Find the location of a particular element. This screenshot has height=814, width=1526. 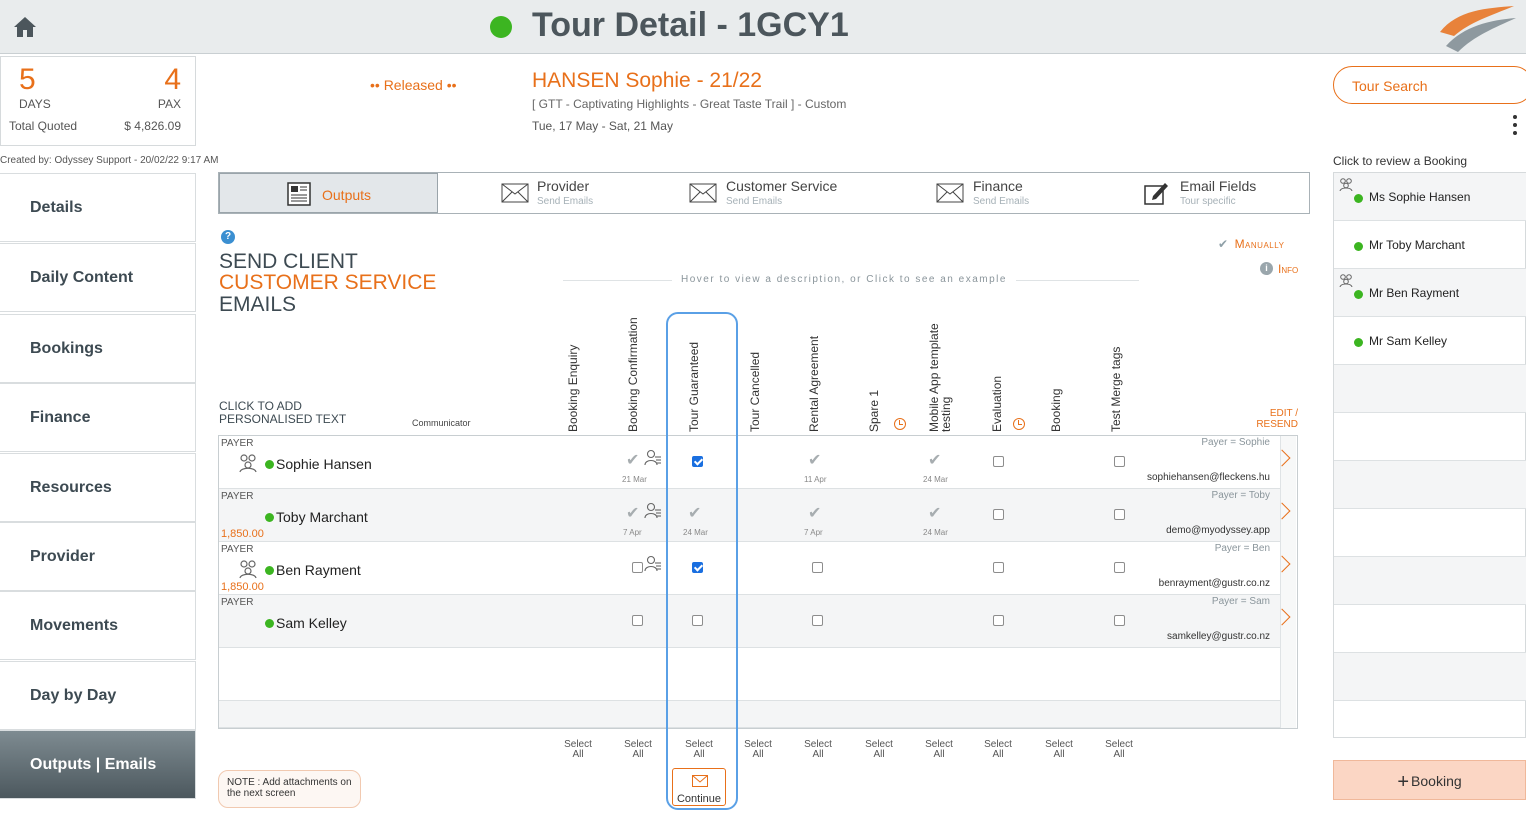

booking-list-item: Mr Sam Kelley is located at coordinates (1430, 341).